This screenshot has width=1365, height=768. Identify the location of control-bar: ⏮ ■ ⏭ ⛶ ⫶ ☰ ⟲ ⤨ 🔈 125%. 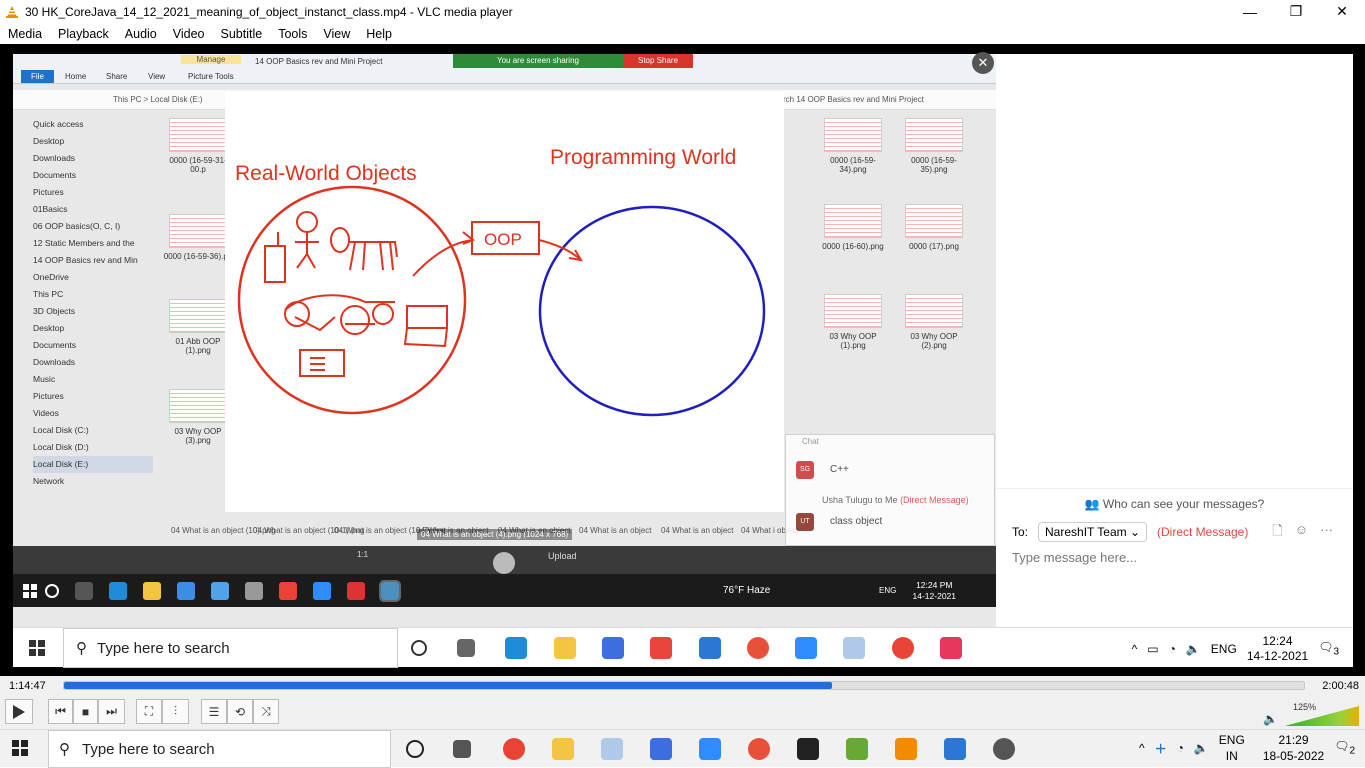
(682, 712).